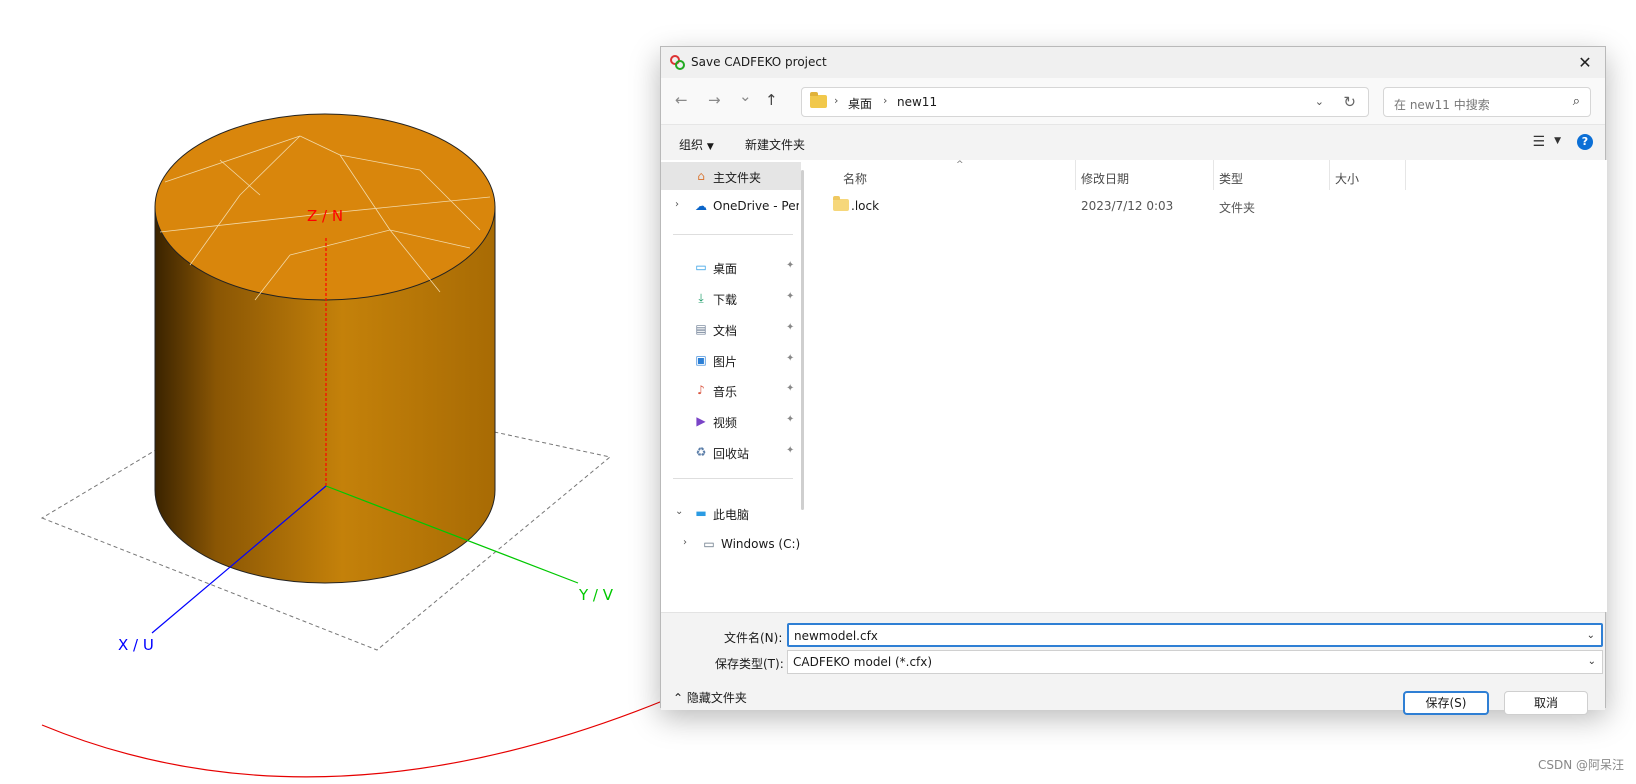 This screenshot has width=1636, height=784. I want to click on address-bar: › 桌面 › new11 ⌄ ↻, so click(1085, 102).